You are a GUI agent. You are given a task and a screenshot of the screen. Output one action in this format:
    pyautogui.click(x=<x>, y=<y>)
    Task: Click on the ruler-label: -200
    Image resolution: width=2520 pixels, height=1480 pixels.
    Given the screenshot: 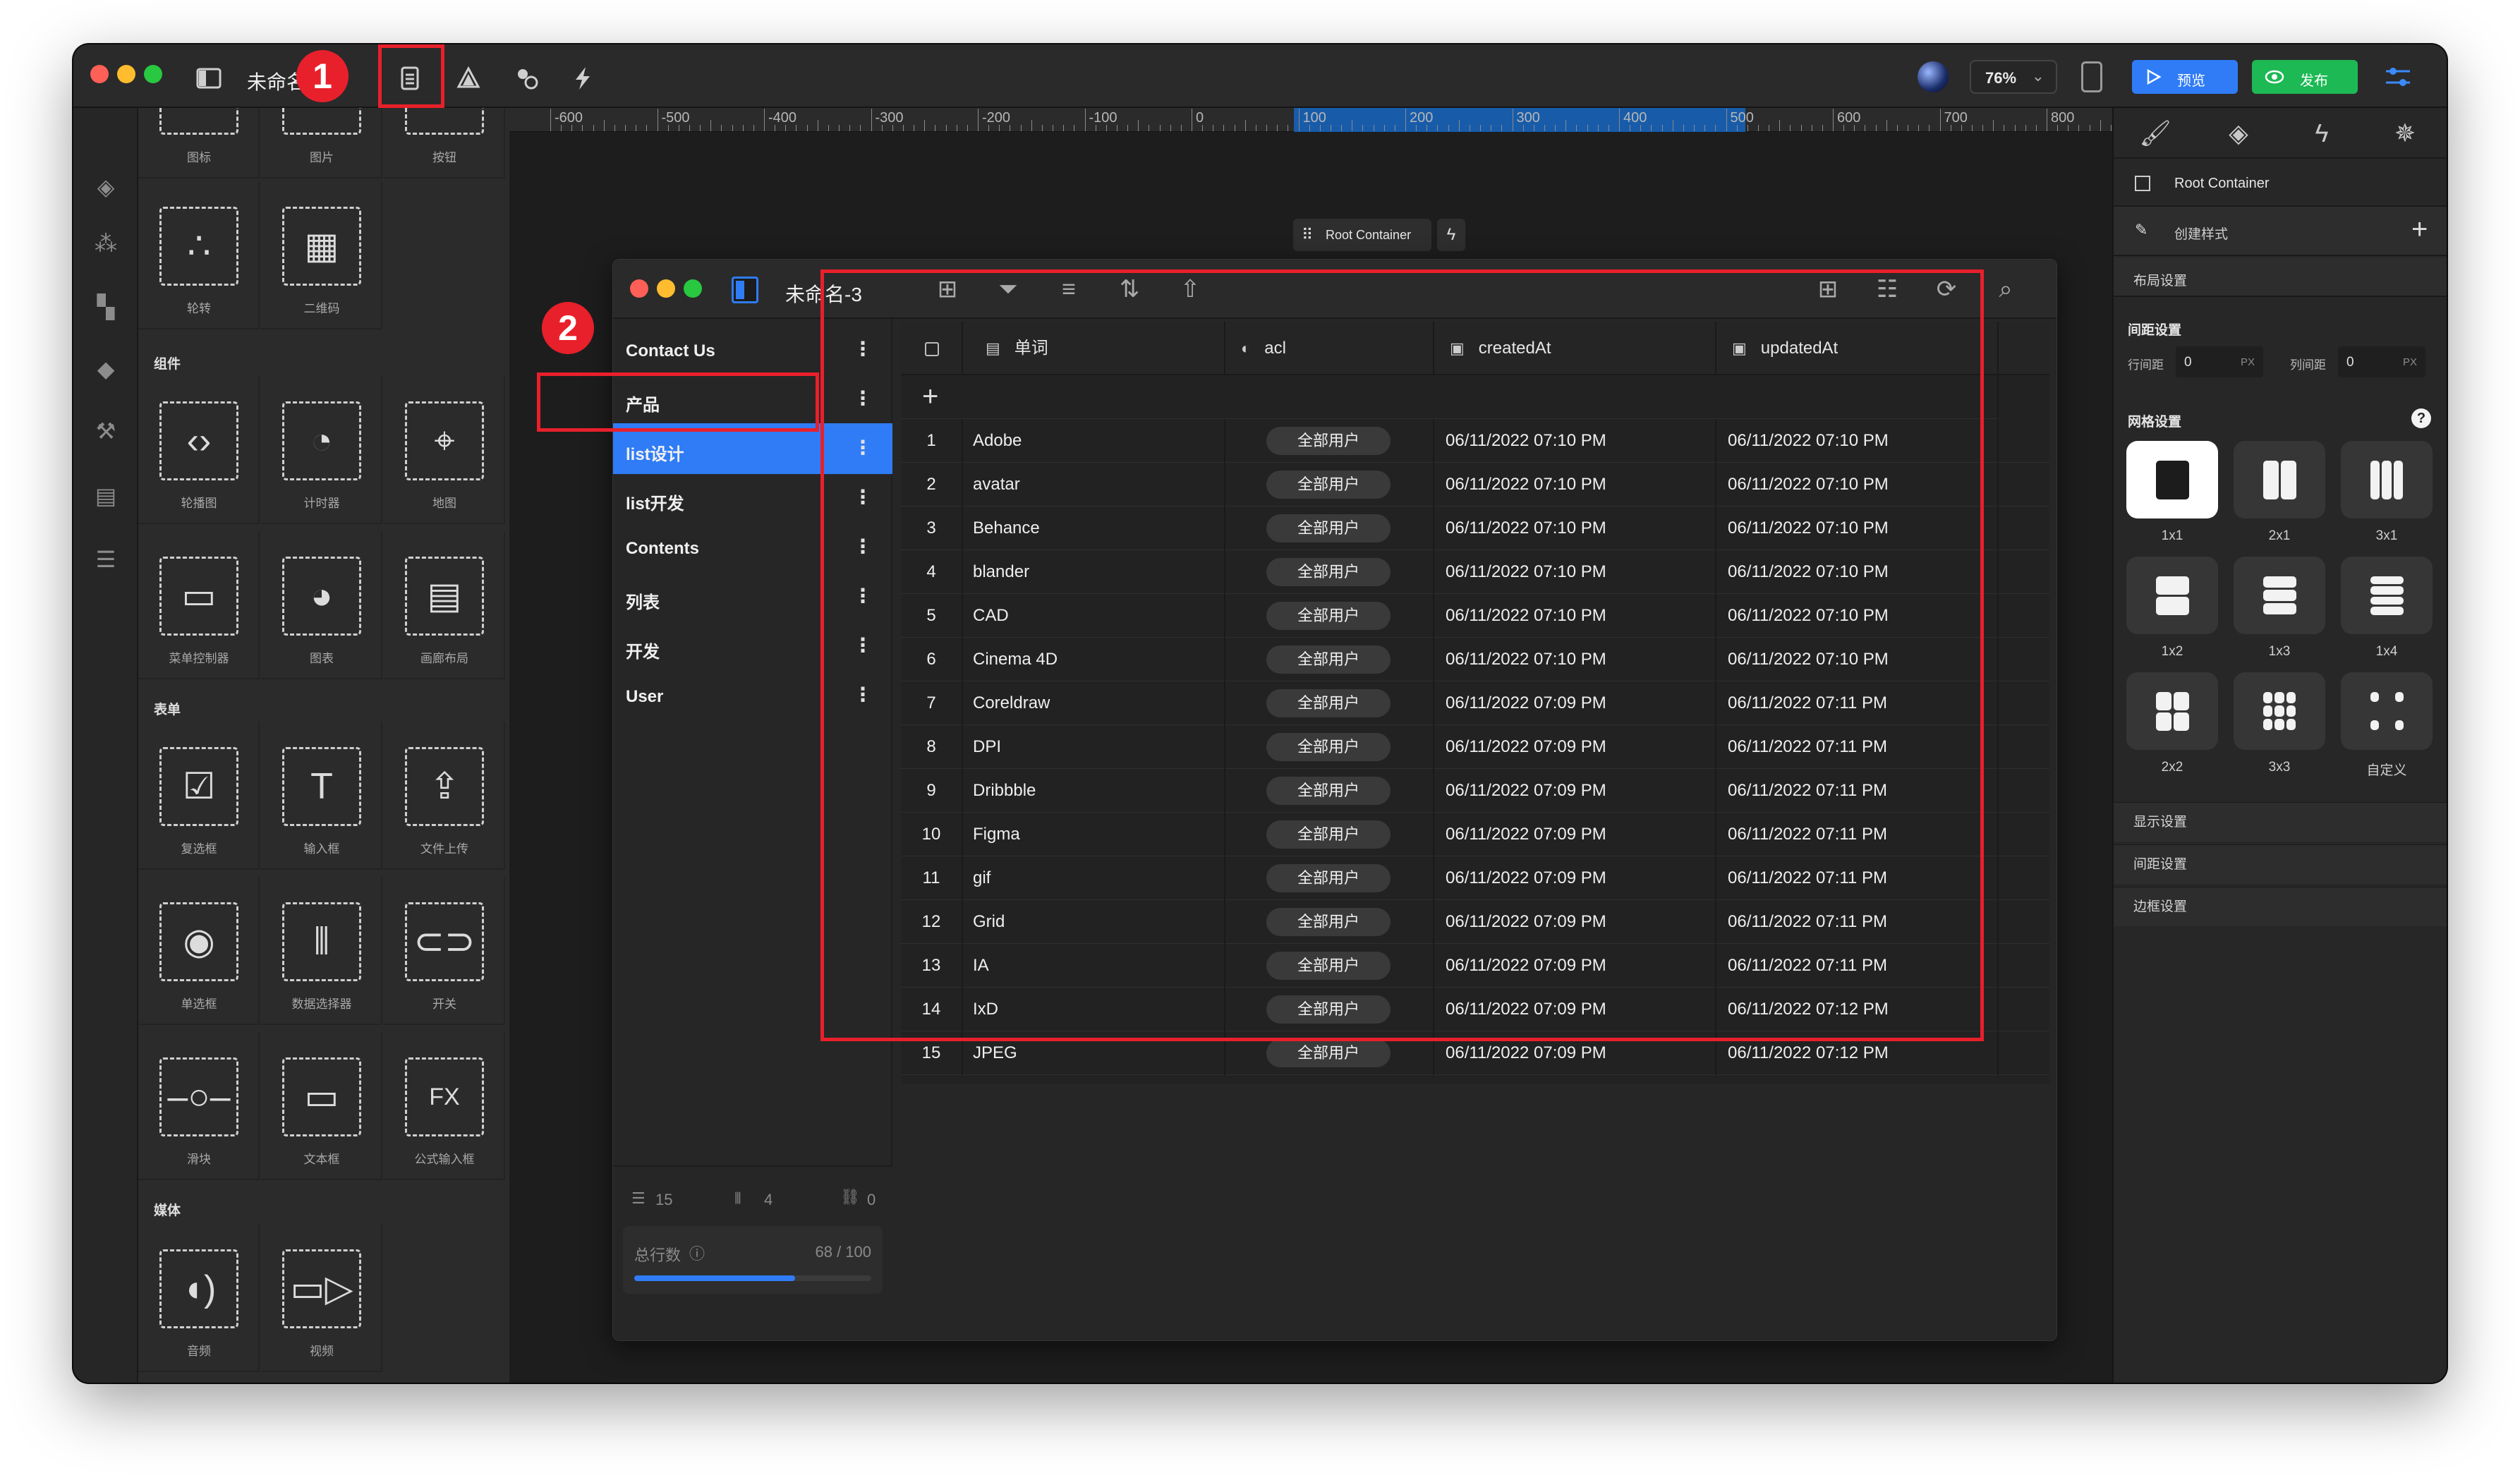 What is the action you would take?
    pyautogui.click(x=997, y=118)
    